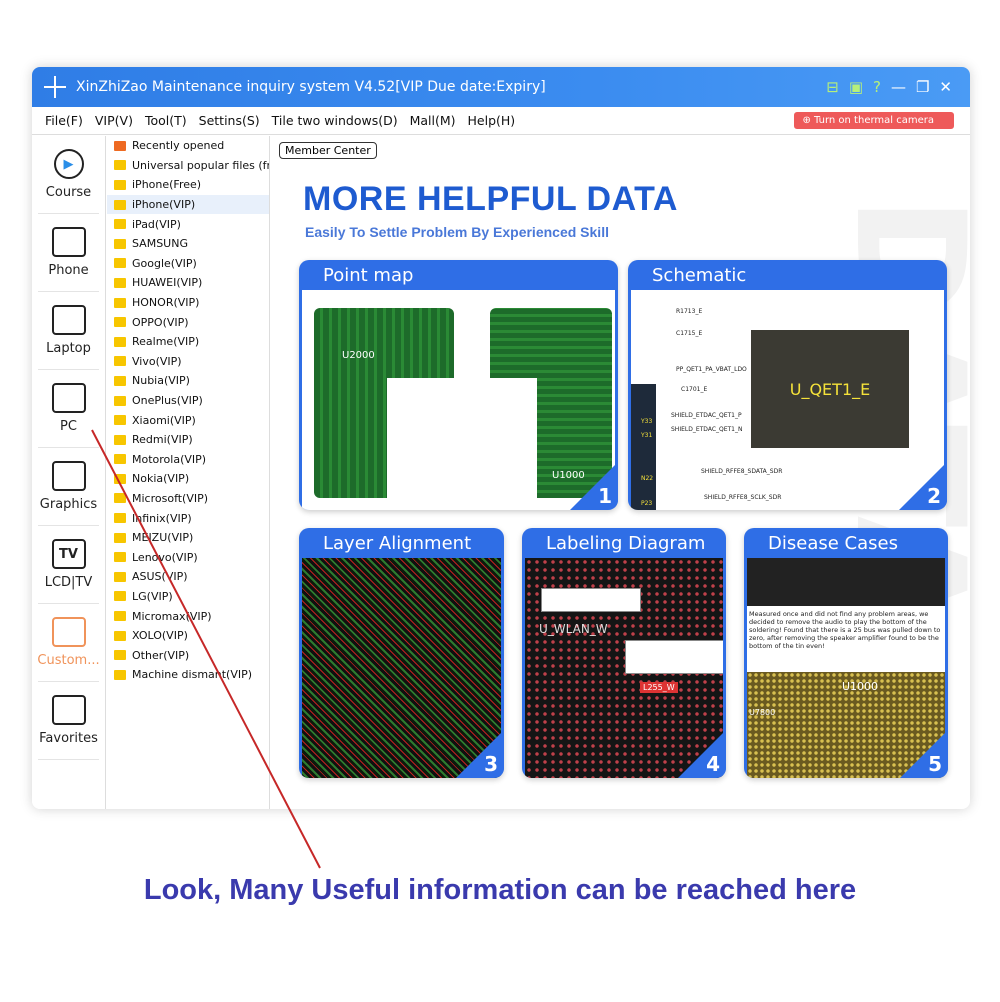  Describe the element at coordinates (188, 557) in the screenshot. I see `folder-item: Lenovo(VIP)` at that location.